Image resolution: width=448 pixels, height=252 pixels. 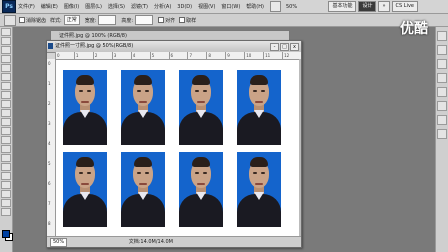 I want to click on paths-panel-icon, so click(x=442, y=64).